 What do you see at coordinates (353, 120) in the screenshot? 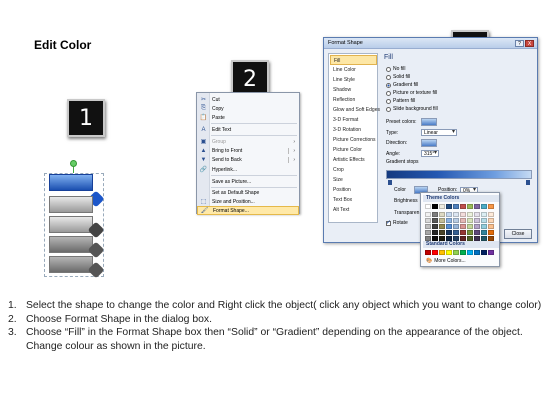
I see `nav-item-3d-format: 3-D Format` at bounding box center [353, 120].